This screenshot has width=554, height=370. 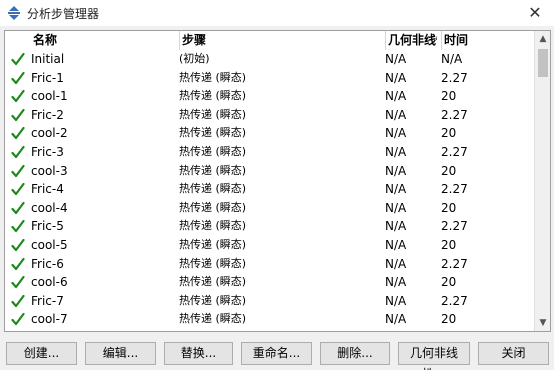 I want to click on vertical-scrollbar: ▲ ▼, so click(x=542, y=181).